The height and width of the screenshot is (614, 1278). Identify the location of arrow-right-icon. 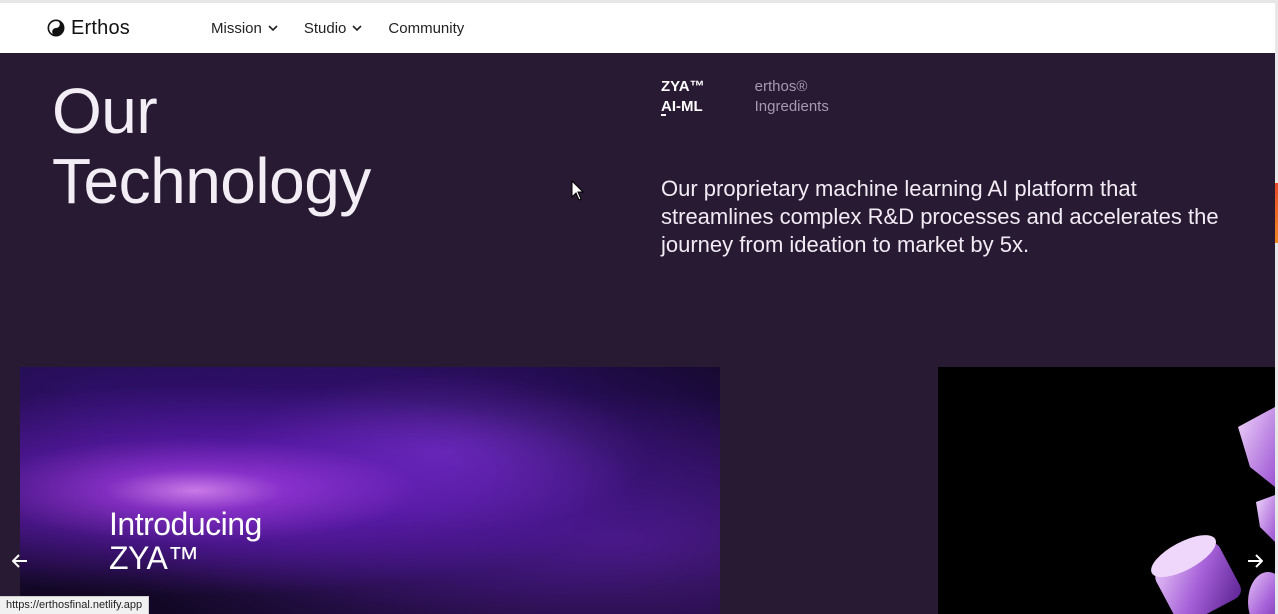
(1255, 561).